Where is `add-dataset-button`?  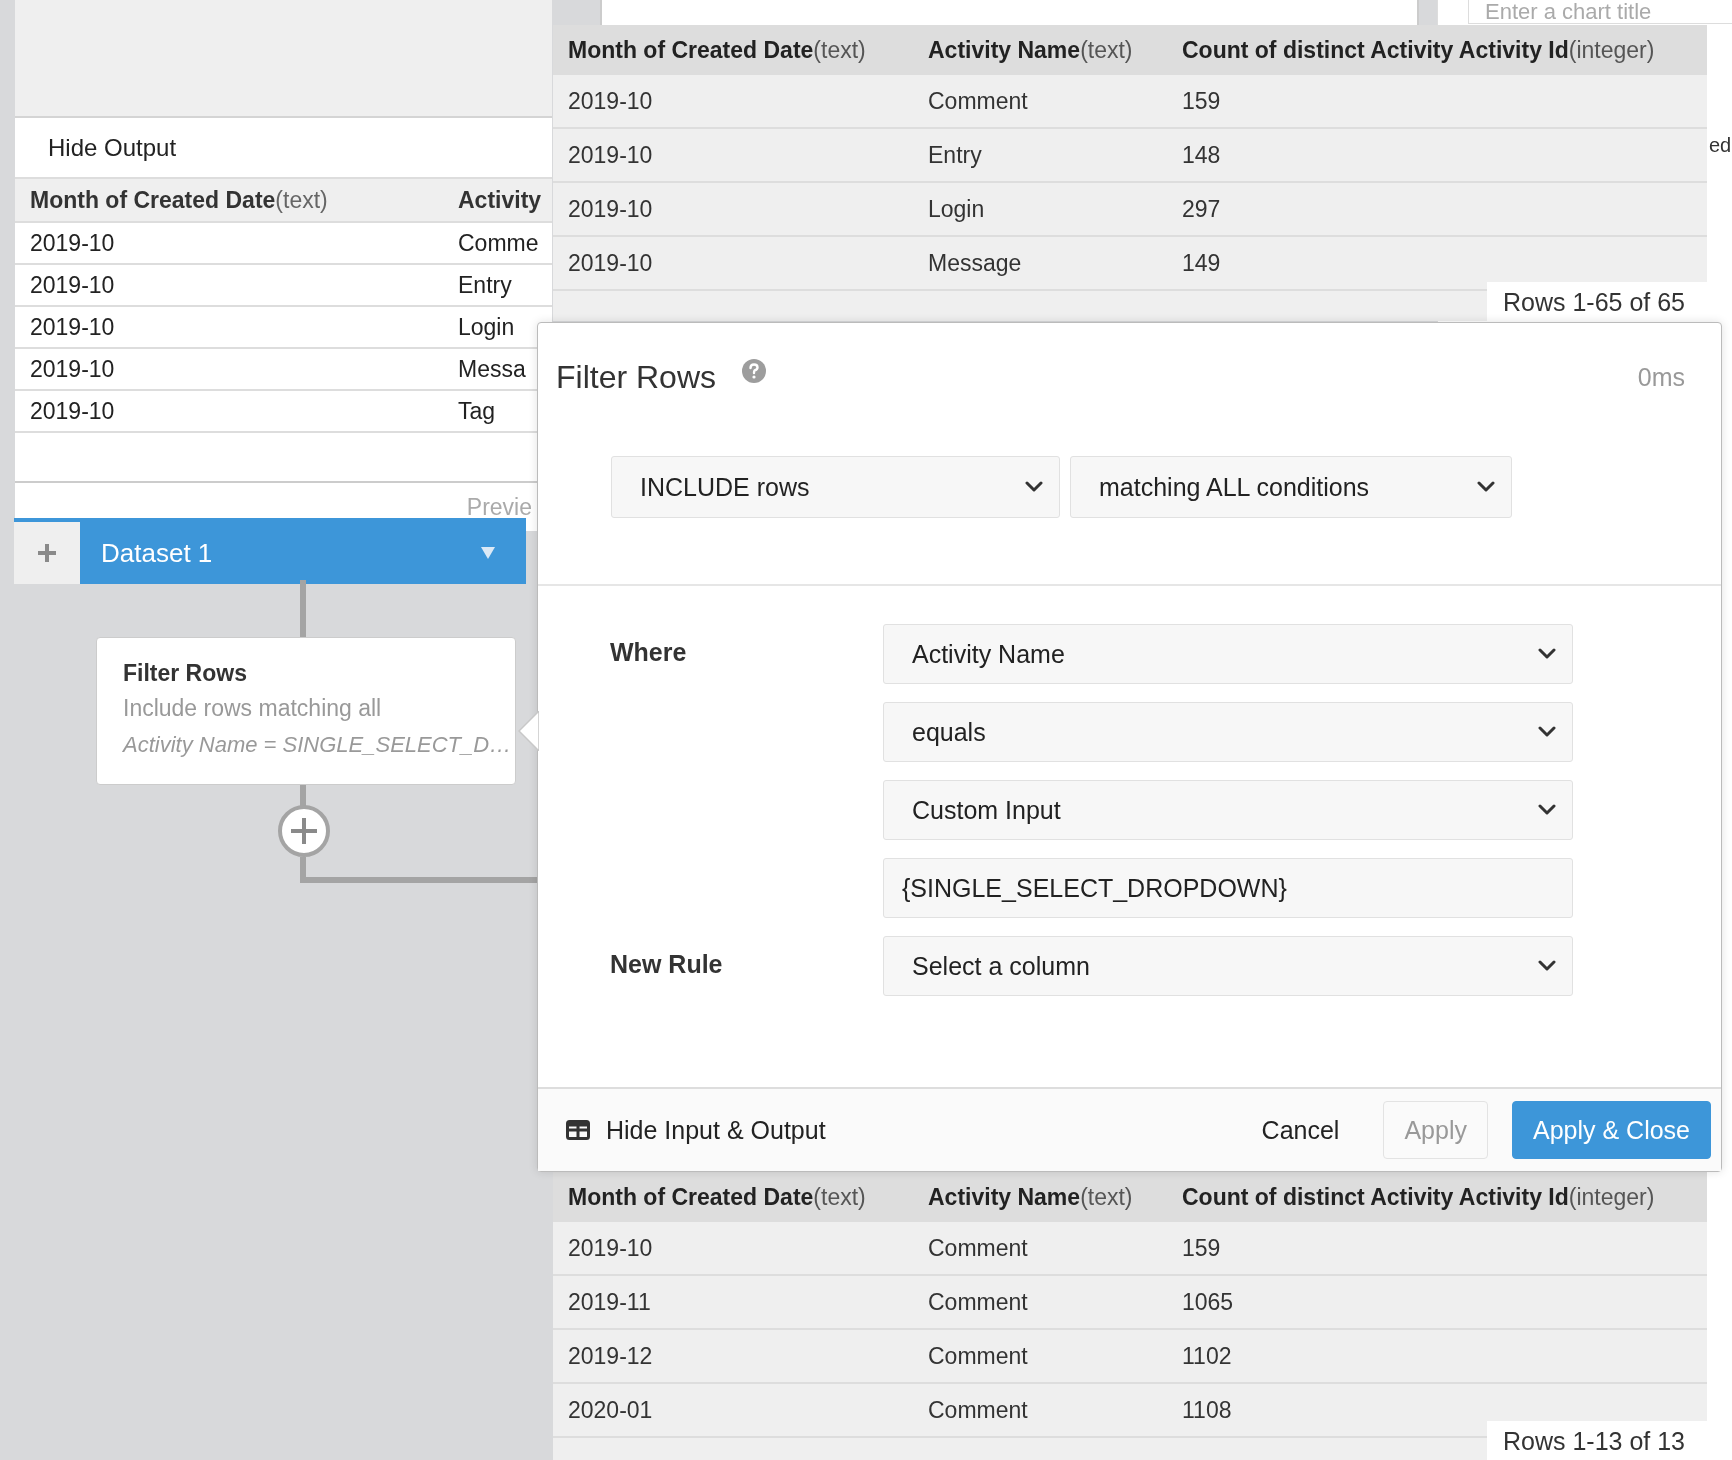
add-dataset-button is located at coordinates (47, 553).